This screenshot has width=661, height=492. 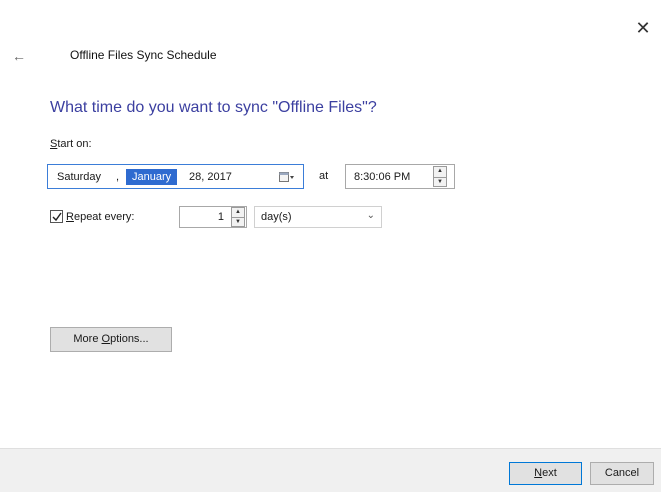 I want to click on chevron-down-icon: ⌄, so click(x=370, y=215).